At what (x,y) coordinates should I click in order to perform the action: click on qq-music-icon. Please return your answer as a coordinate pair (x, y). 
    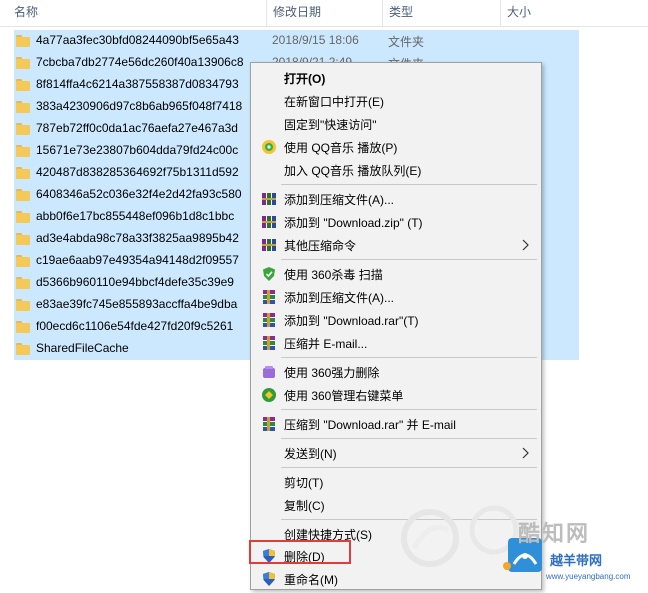
    Looking at the image, I should click on (269, 147).